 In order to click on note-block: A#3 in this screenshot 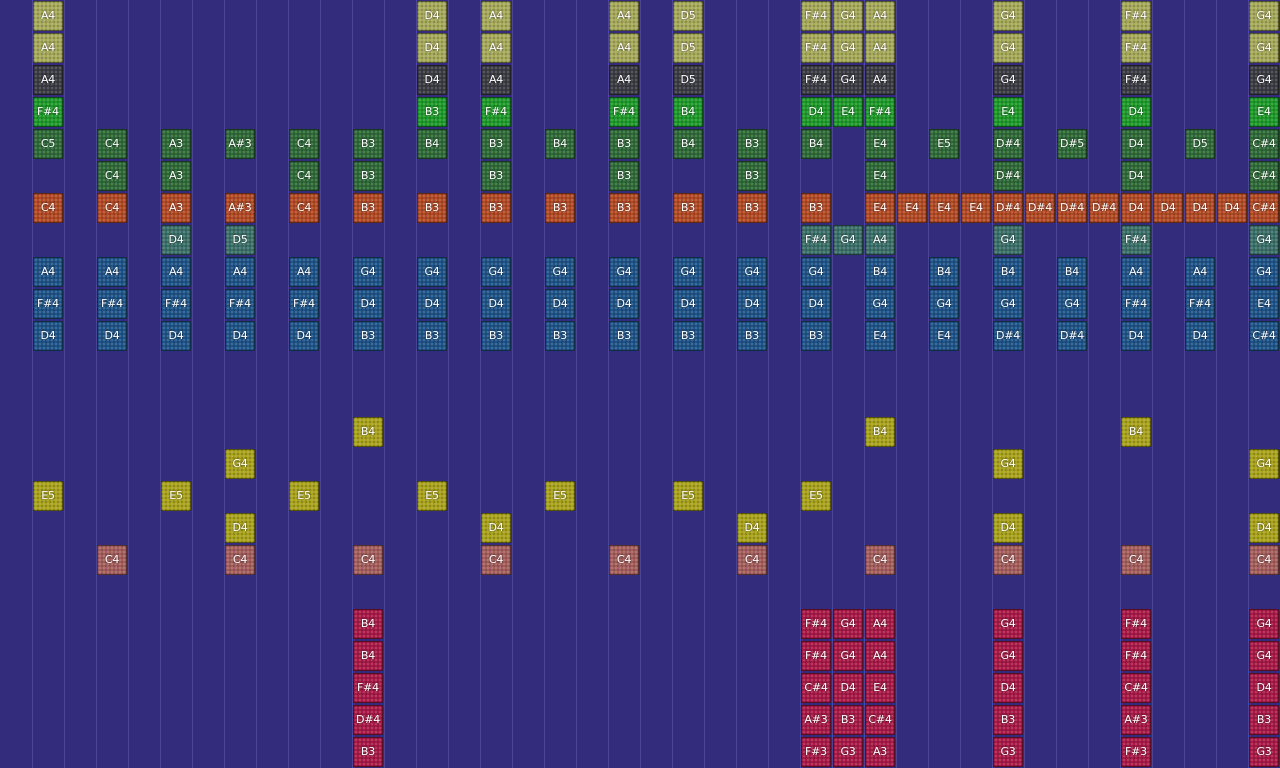, I will do `click(240, 208)`.